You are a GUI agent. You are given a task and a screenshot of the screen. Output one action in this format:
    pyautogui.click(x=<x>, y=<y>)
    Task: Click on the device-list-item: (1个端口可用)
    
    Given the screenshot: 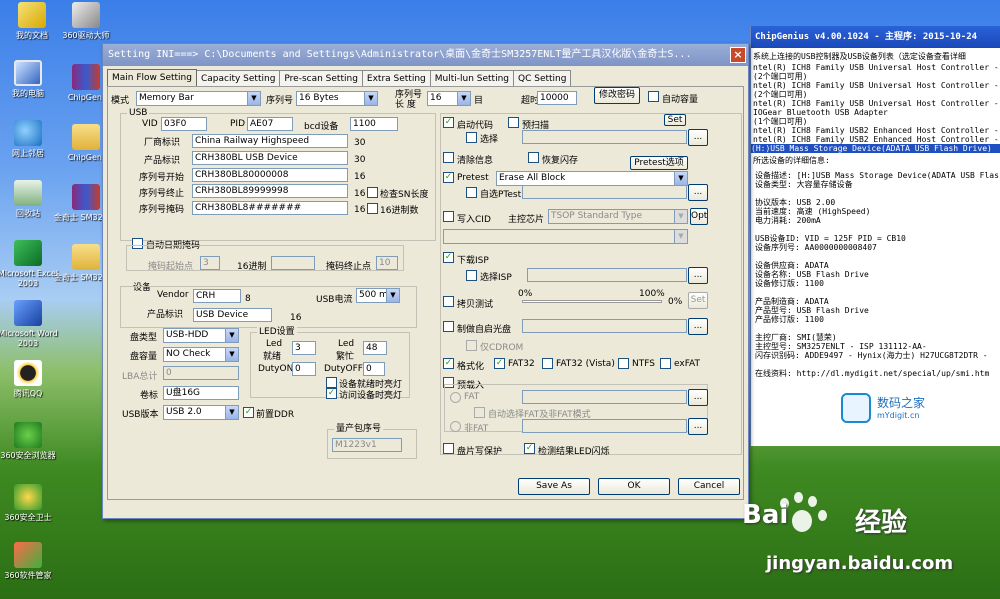 What is the action you would take?
    pyautogui.click(x=780, y=121)
    